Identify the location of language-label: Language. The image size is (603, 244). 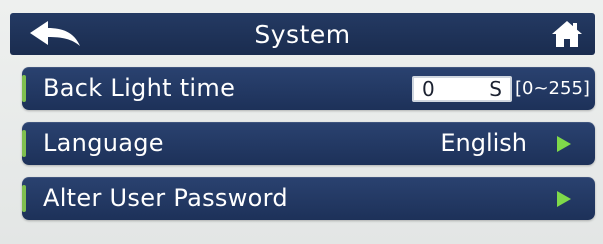
(103, 143).